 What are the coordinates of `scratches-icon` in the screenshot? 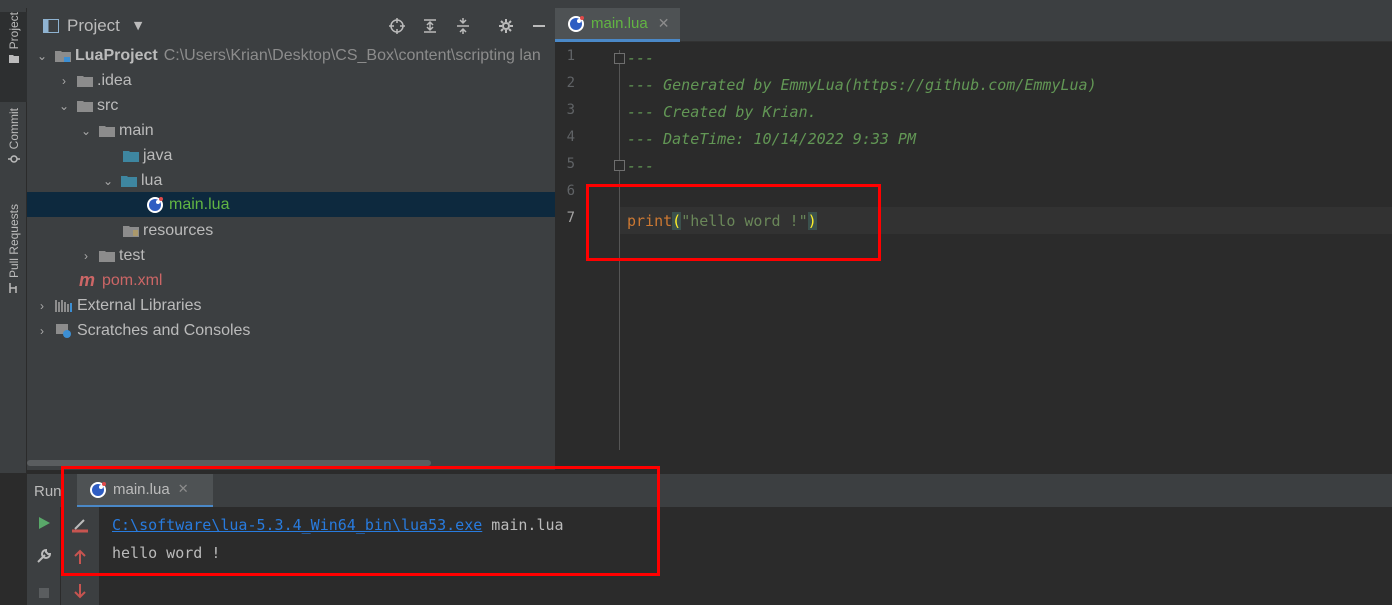 It's located at (63, 330).